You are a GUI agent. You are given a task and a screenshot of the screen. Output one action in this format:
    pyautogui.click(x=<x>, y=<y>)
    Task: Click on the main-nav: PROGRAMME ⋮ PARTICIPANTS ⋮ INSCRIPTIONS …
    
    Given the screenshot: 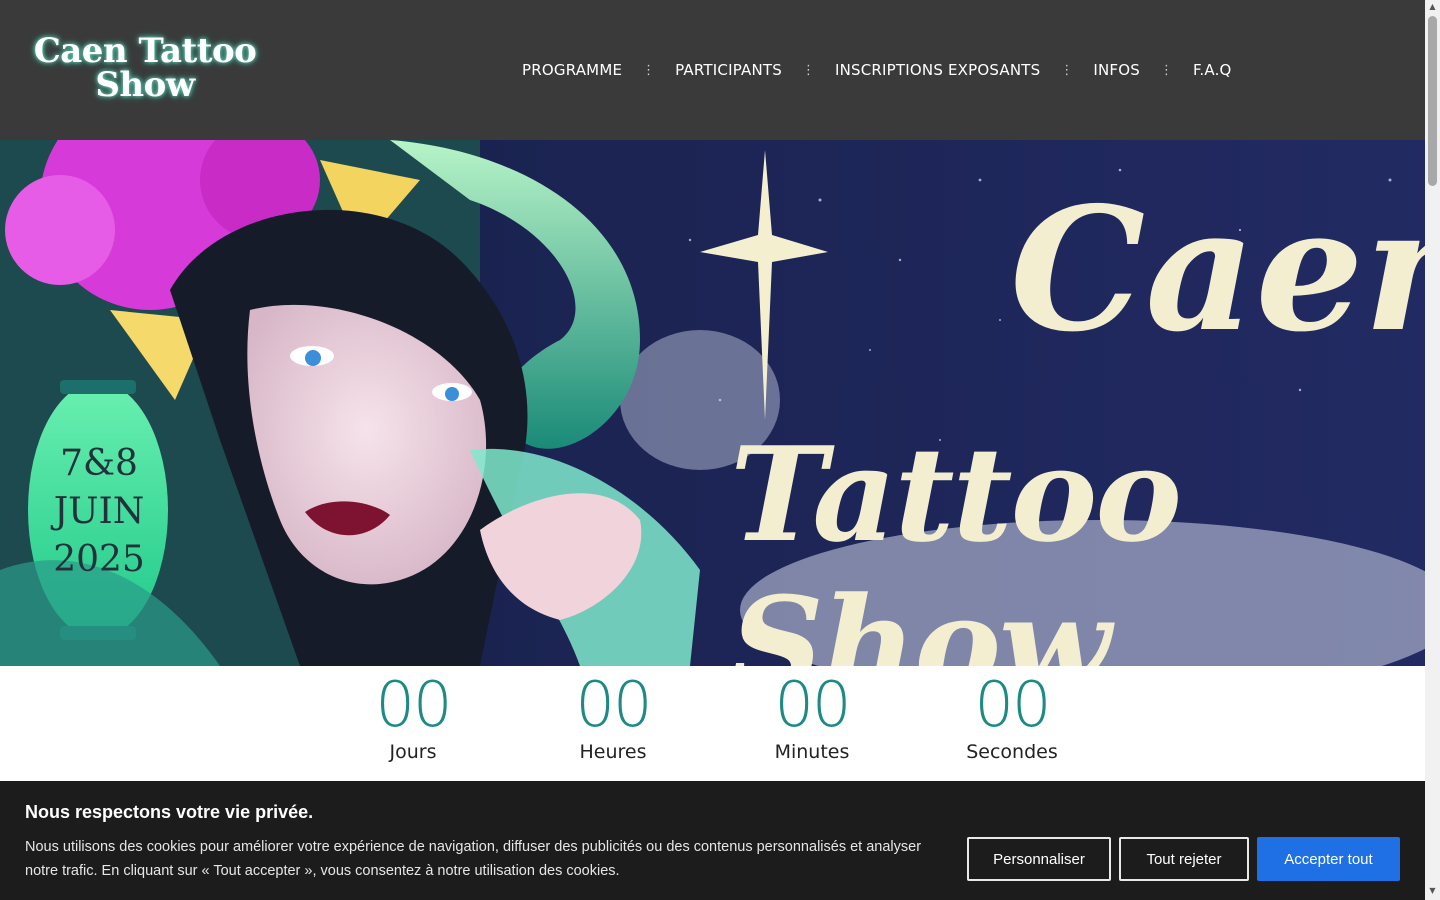 What is the action you would take?
    pyautogui.click(x=877, y=70)
    